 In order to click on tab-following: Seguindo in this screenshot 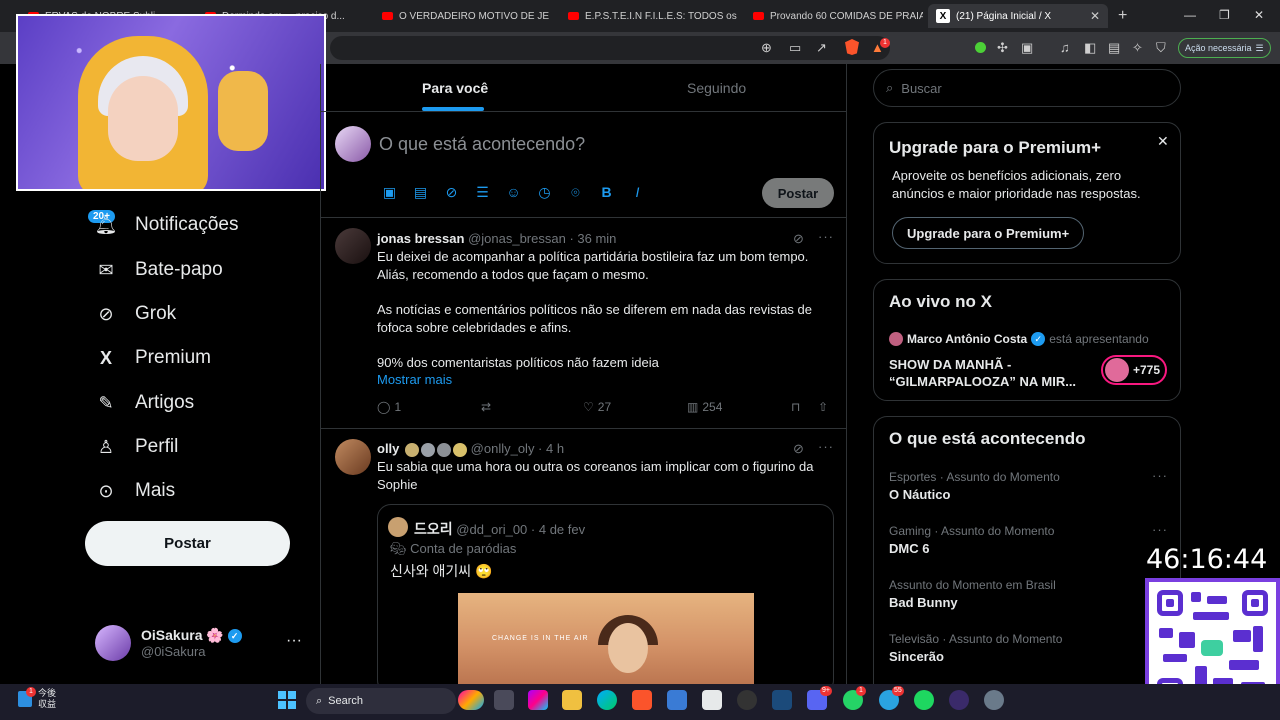, I will do `click(716, 88)`.